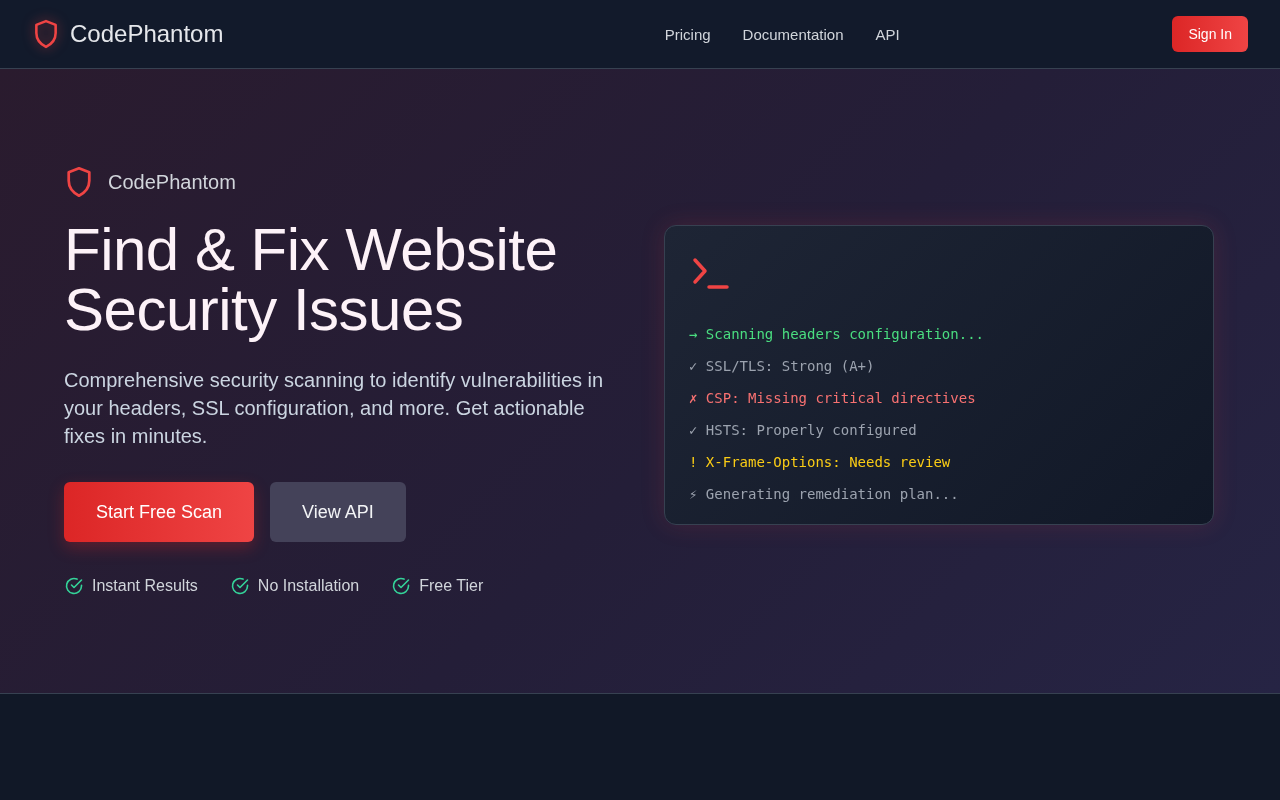 The height and width of the screenshot is (800, 1280). Describe the element at coordinates (451, 586) in the screenshot. I see `feature-label: Free Tier` at that location.